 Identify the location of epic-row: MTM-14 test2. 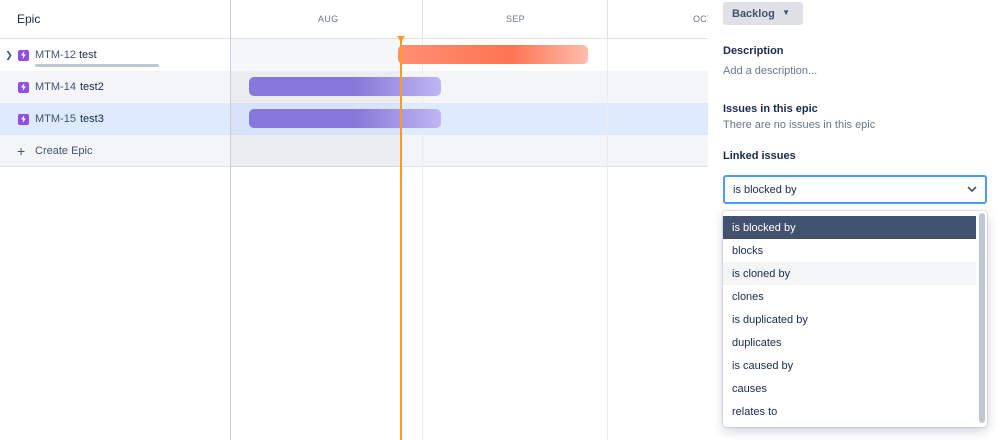
(115, 87).